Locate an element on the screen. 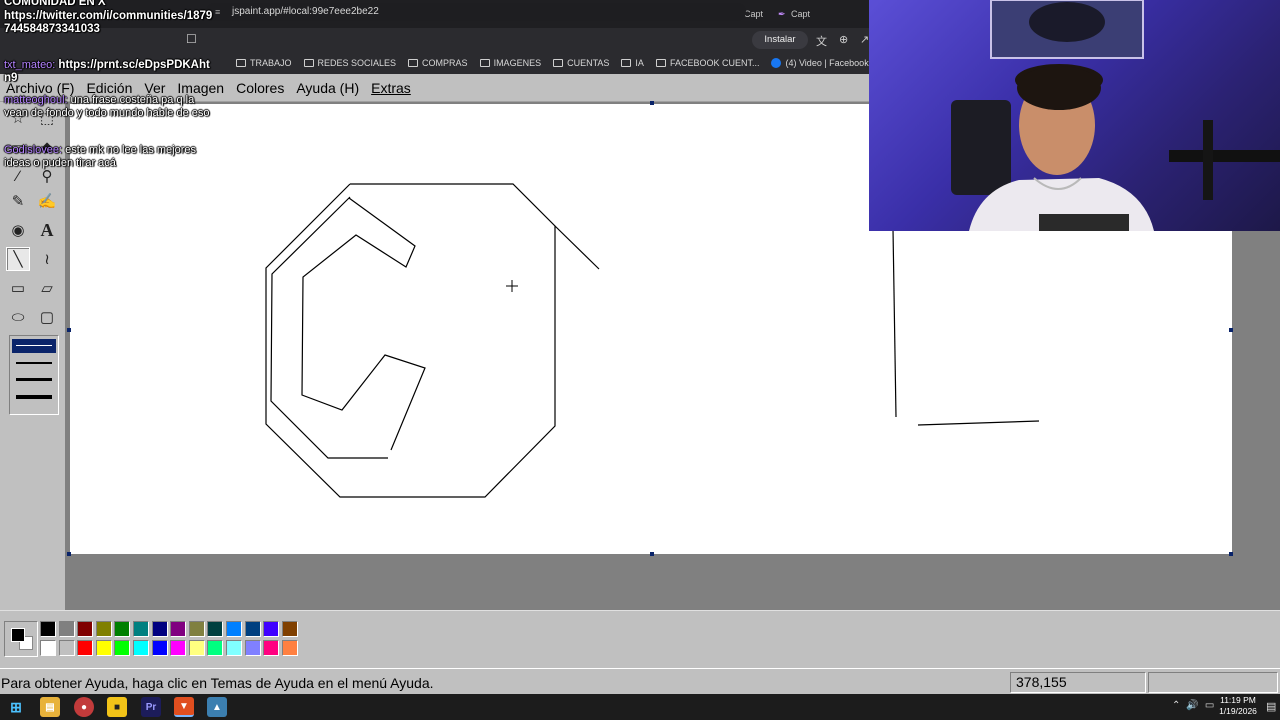 The height and width of the screenshot is (720, 1280). bookmark-item: CUENTAS is located at coordinates (581, 63).